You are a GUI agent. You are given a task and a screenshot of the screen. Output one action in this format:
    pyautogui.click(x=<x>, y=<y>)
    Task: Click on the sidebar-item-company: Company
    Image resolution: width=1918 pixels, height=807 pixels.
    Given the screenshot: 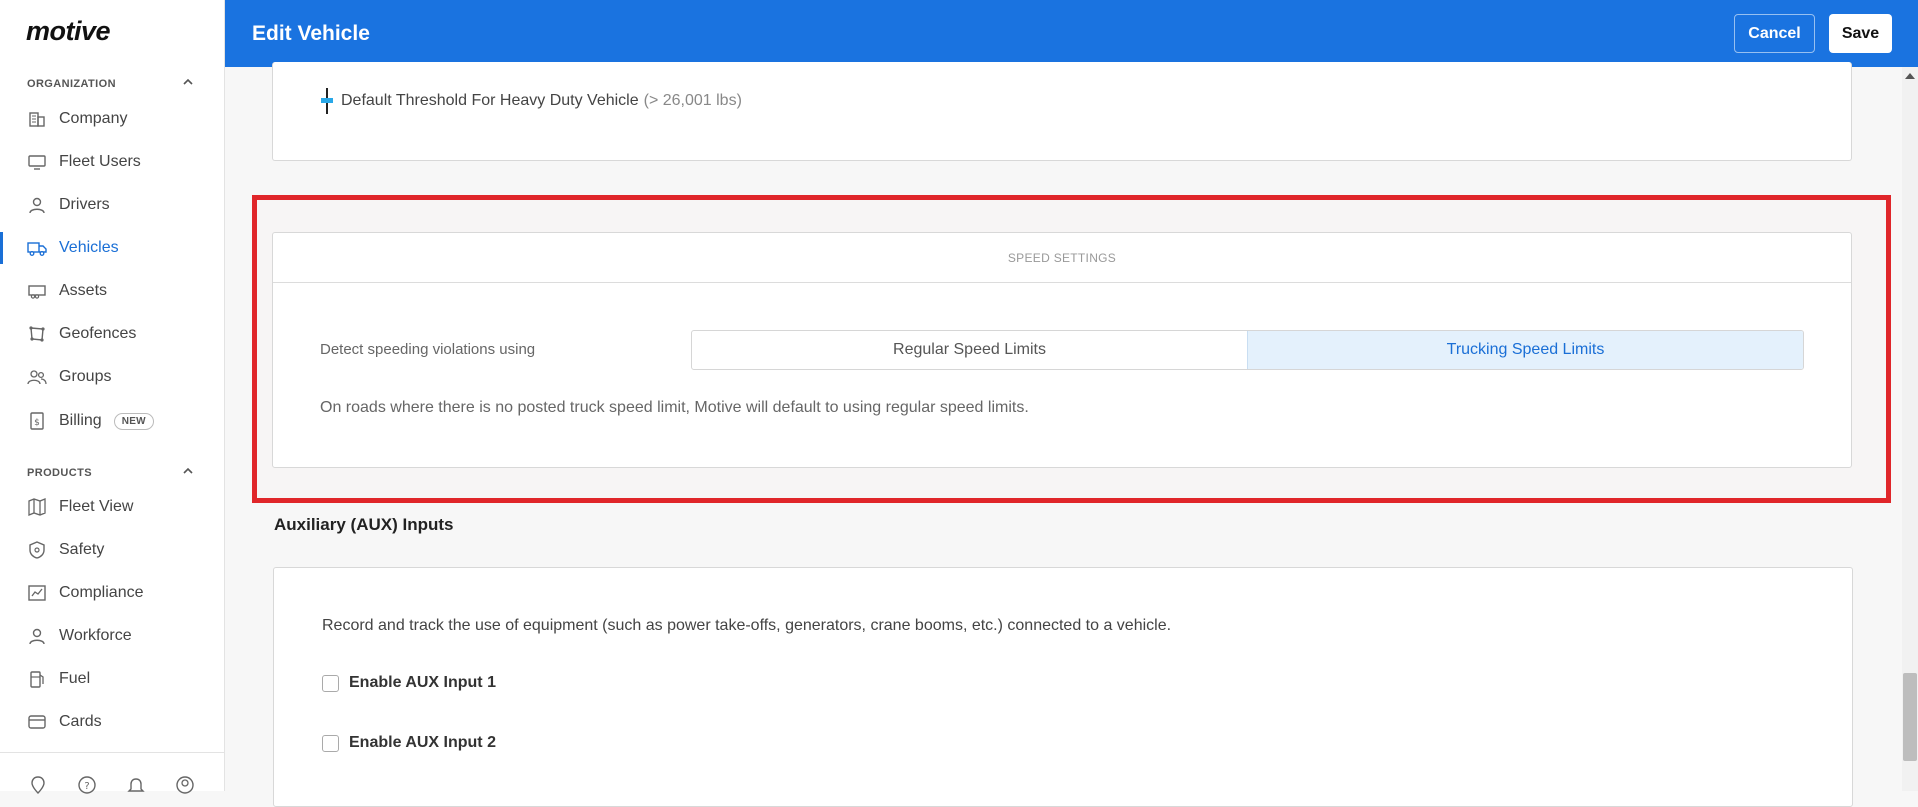 What is the action you would take?
    pyautogui.click(x=112, y=119)
    